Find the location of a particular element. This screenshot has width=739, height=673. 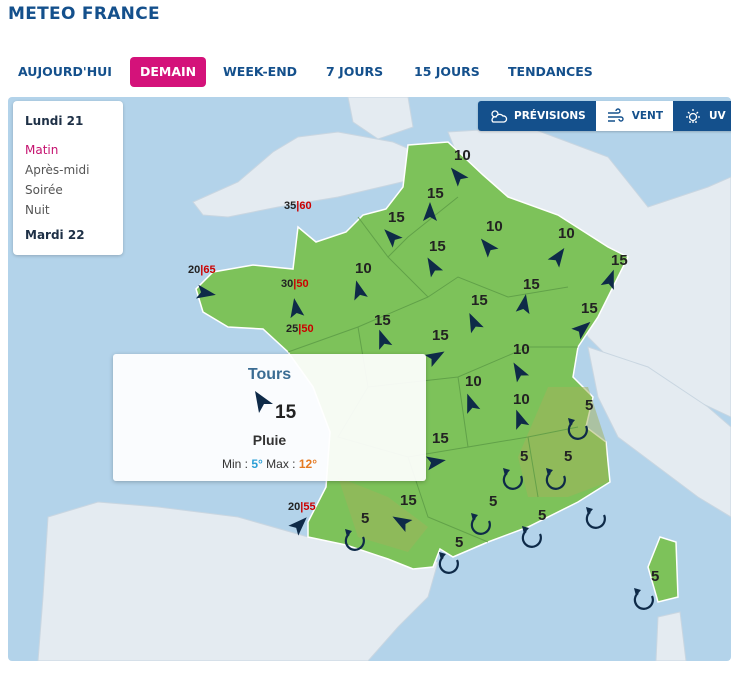

city-forecast-popup: Tours 15 Pluie Min : 5° Max : 12° is located at coordinates (269, 417).